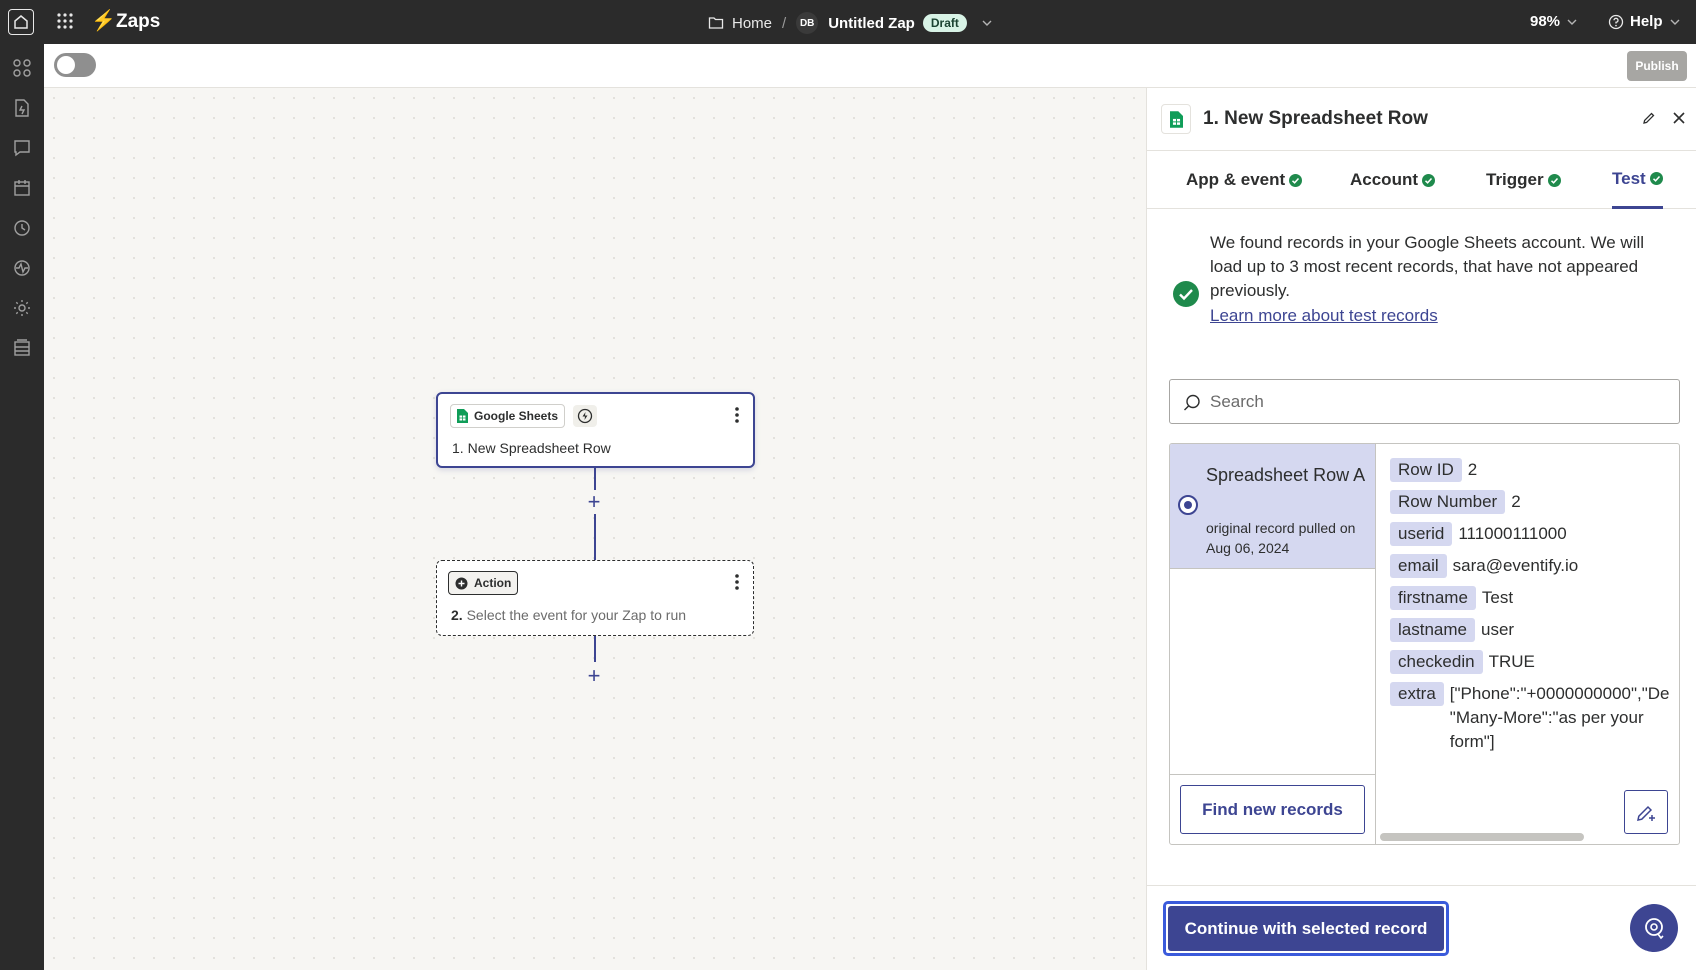  Describe the element at coordinates (22, 188) in the screenshot. I see `calendar-icon` at that location.